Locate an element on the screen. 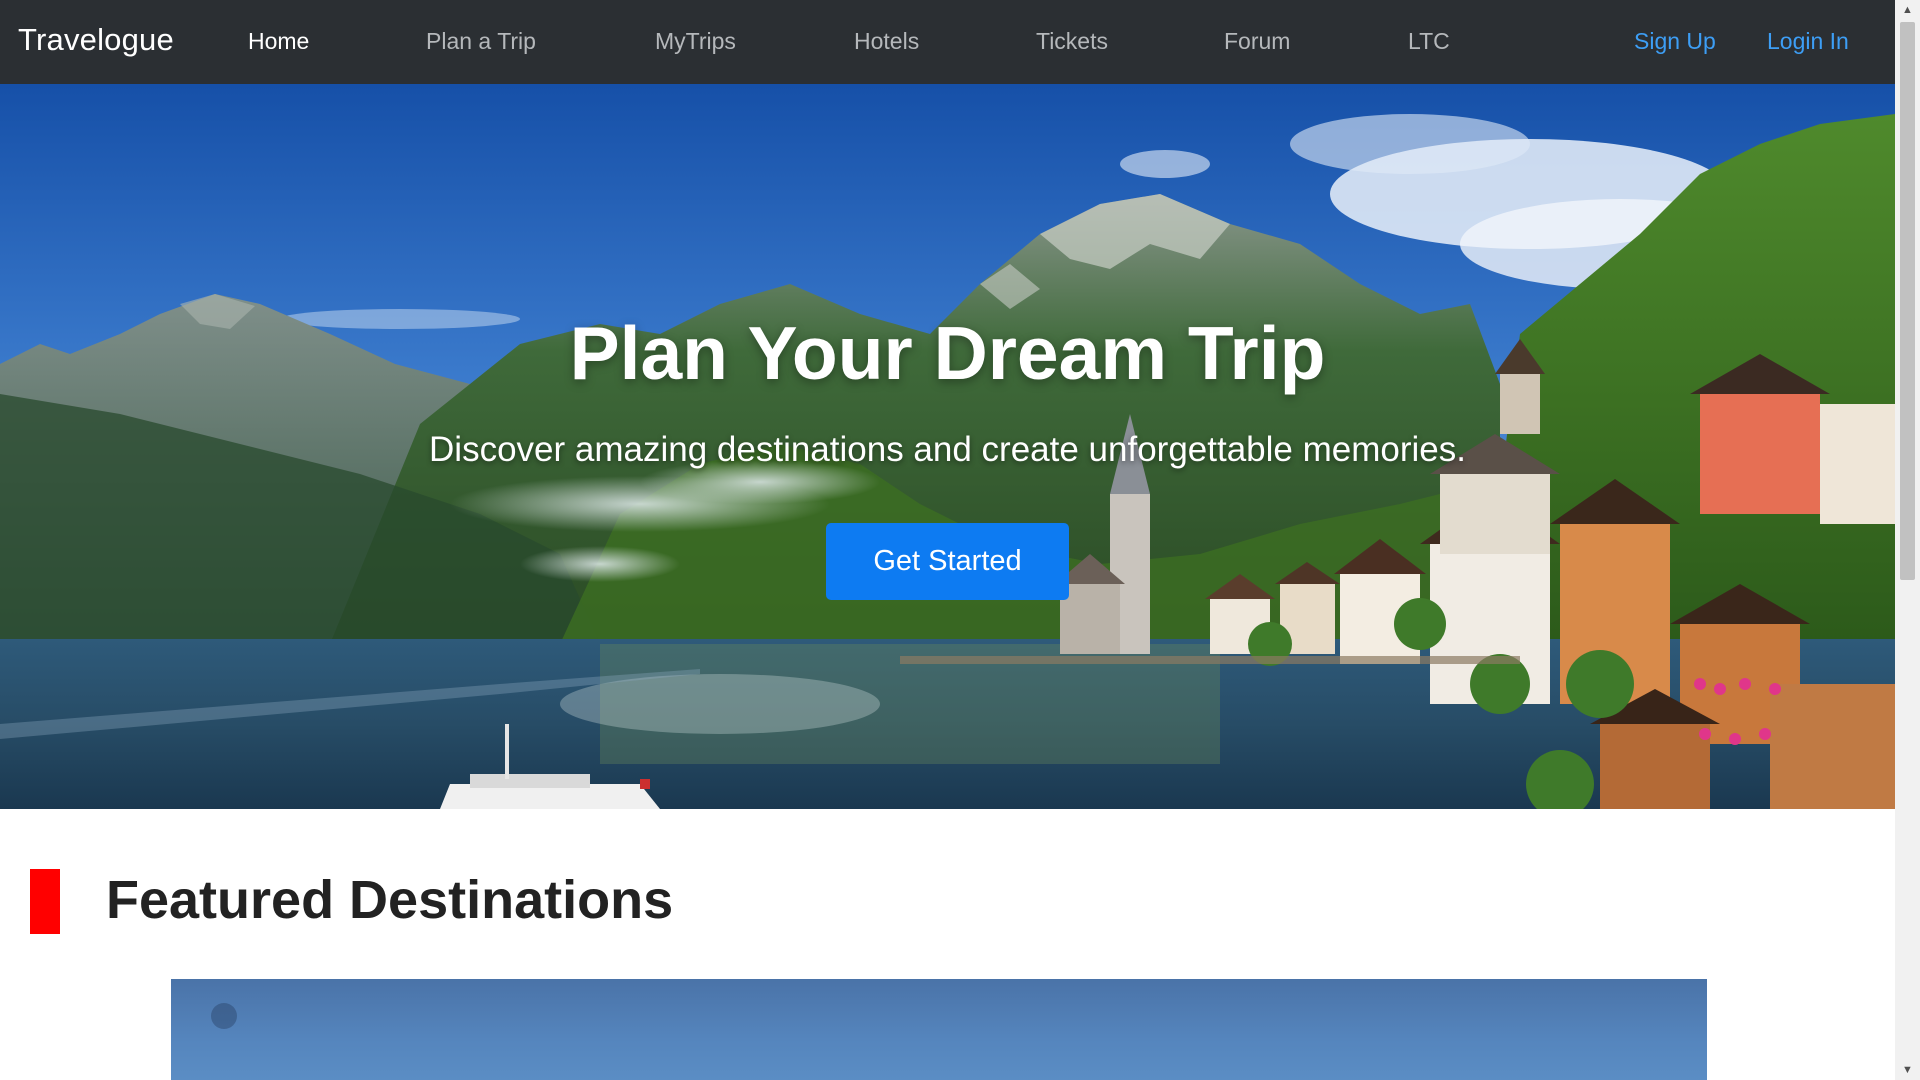  hero-title: Plan Your Dream Trip is located at coordinates (947, 353).